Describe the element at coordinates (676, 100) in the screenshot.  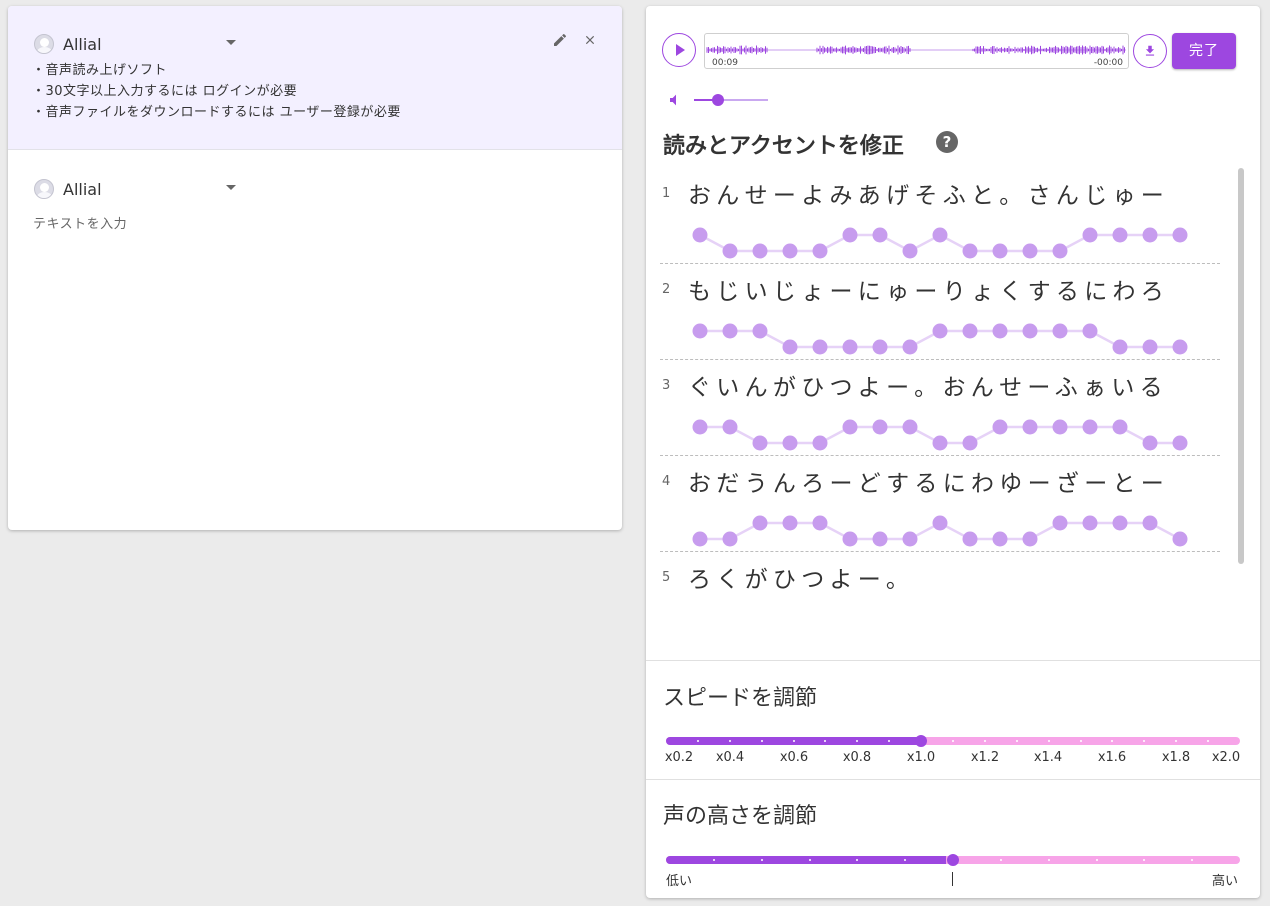
I see `volume-icon` at that location.